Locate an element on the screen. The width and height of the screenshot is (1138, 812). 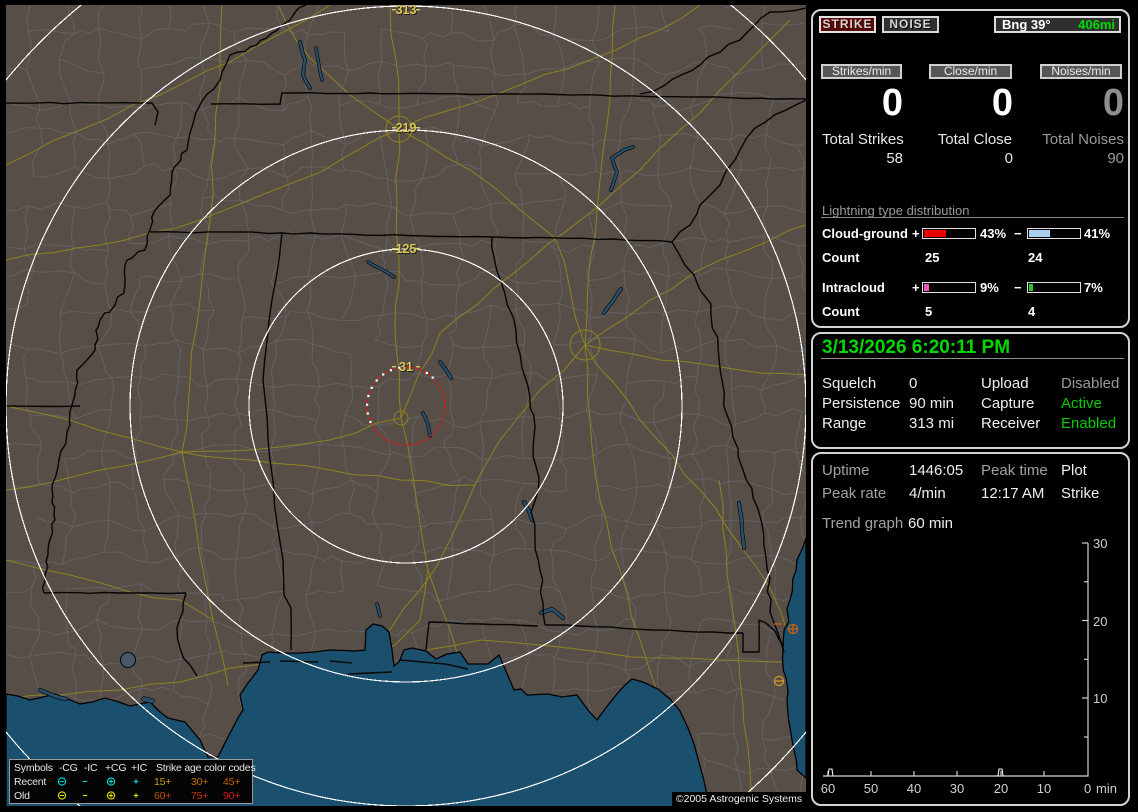
svg-text: 125 is located at coordinates (406, 249).